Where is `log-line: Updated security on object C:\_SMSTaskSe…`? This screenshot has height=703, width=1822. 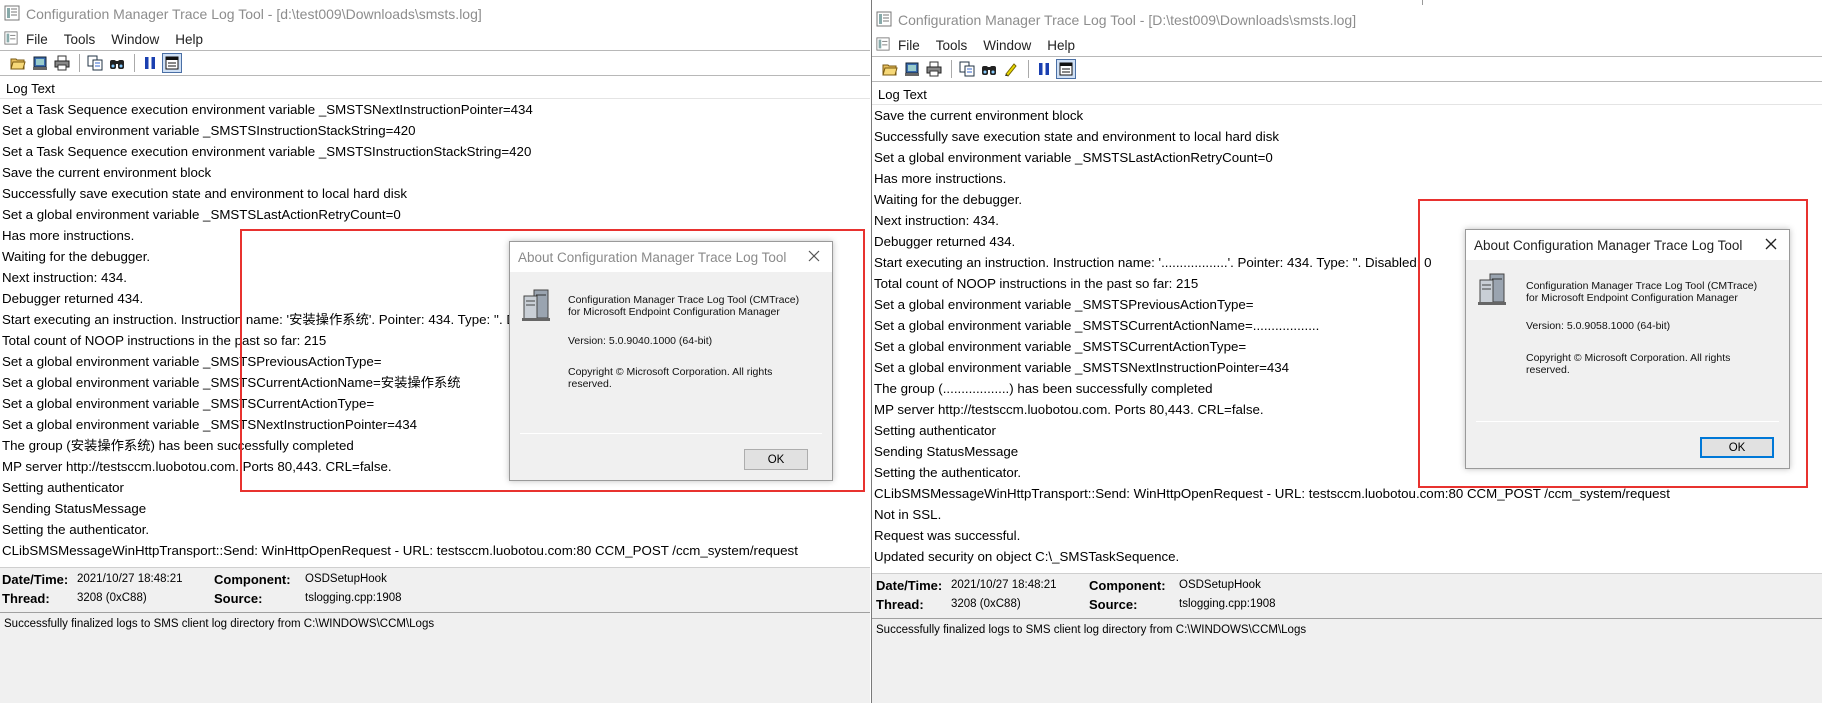 log-line: Updated security on object C:\_SMSTaskSe… is located at coordinates (1347, 556).